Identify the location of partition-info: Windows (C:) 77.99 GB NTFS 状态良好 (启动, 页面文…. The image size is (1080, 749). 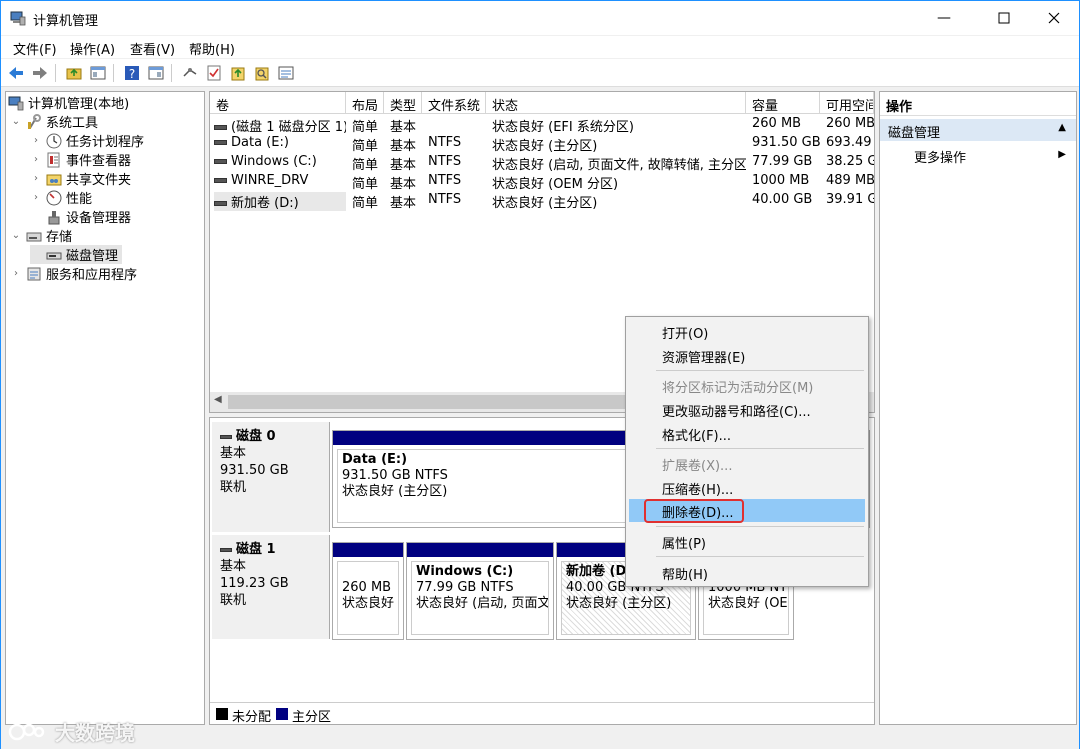
(480, 598).